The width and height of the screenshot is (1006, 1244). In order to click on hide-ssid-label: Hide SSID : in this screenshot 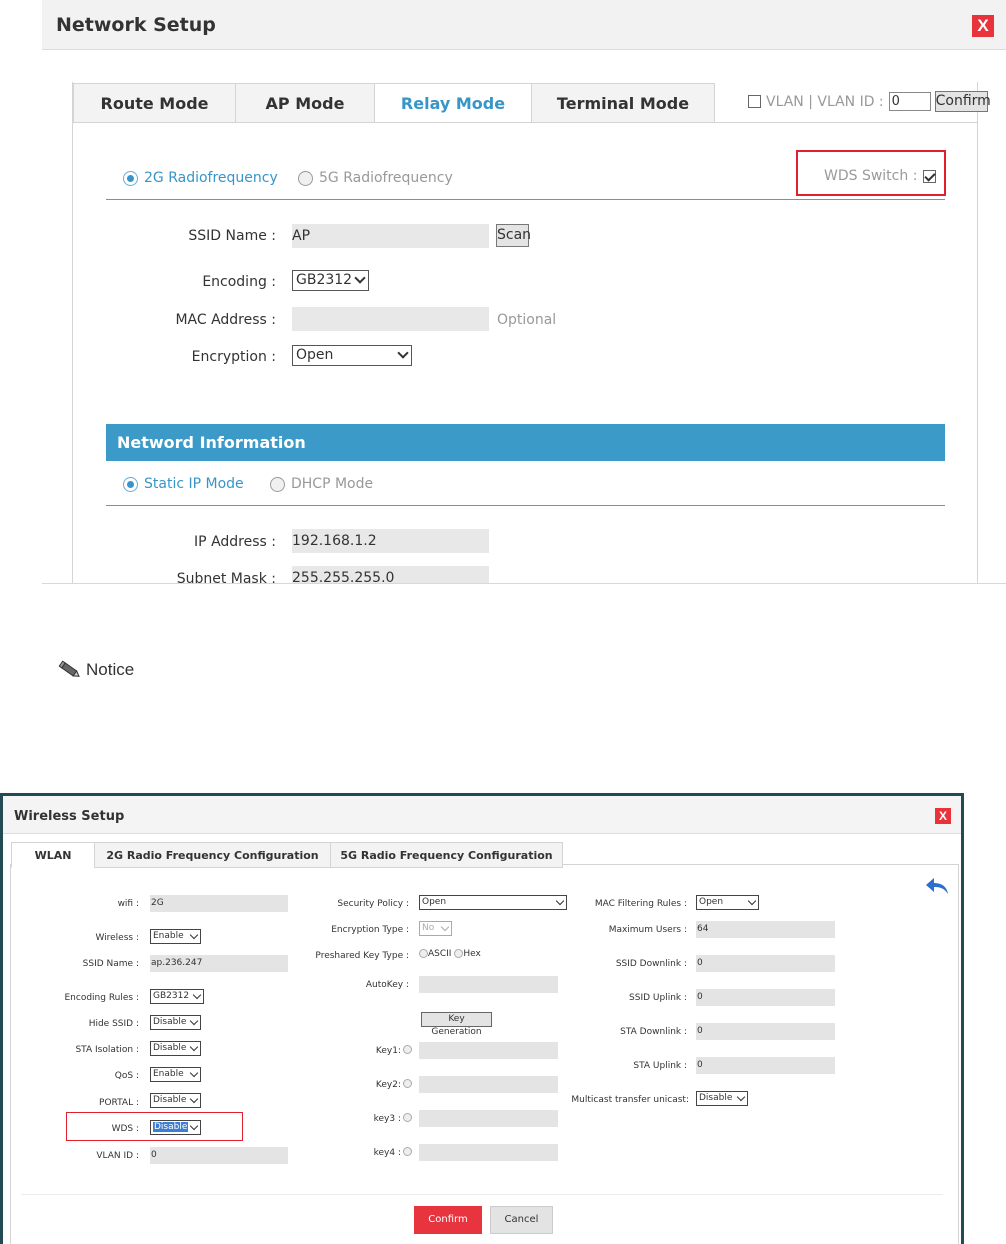, I will do `click(113, 1024)`.